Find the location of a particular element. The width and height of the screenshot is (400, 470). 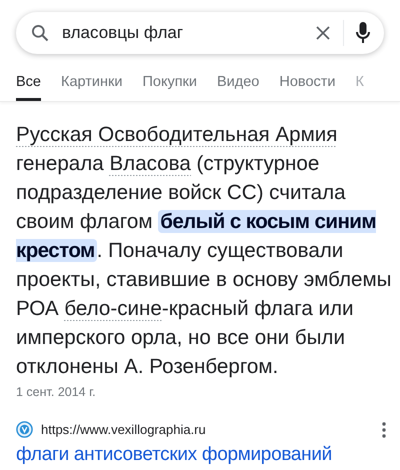

tab: Видео is located at coordinates (238, 84).